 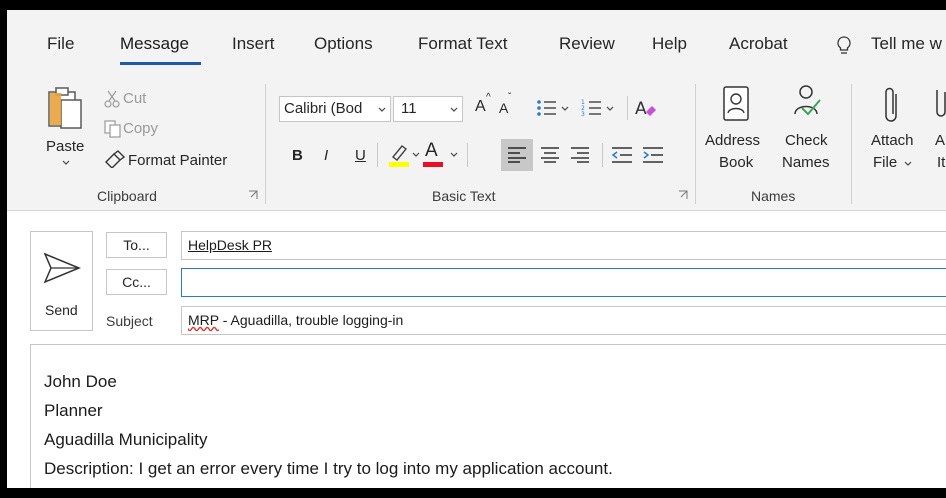 I want to click on clipboard-group-label: Clipboard, so click(x=127, y=196).